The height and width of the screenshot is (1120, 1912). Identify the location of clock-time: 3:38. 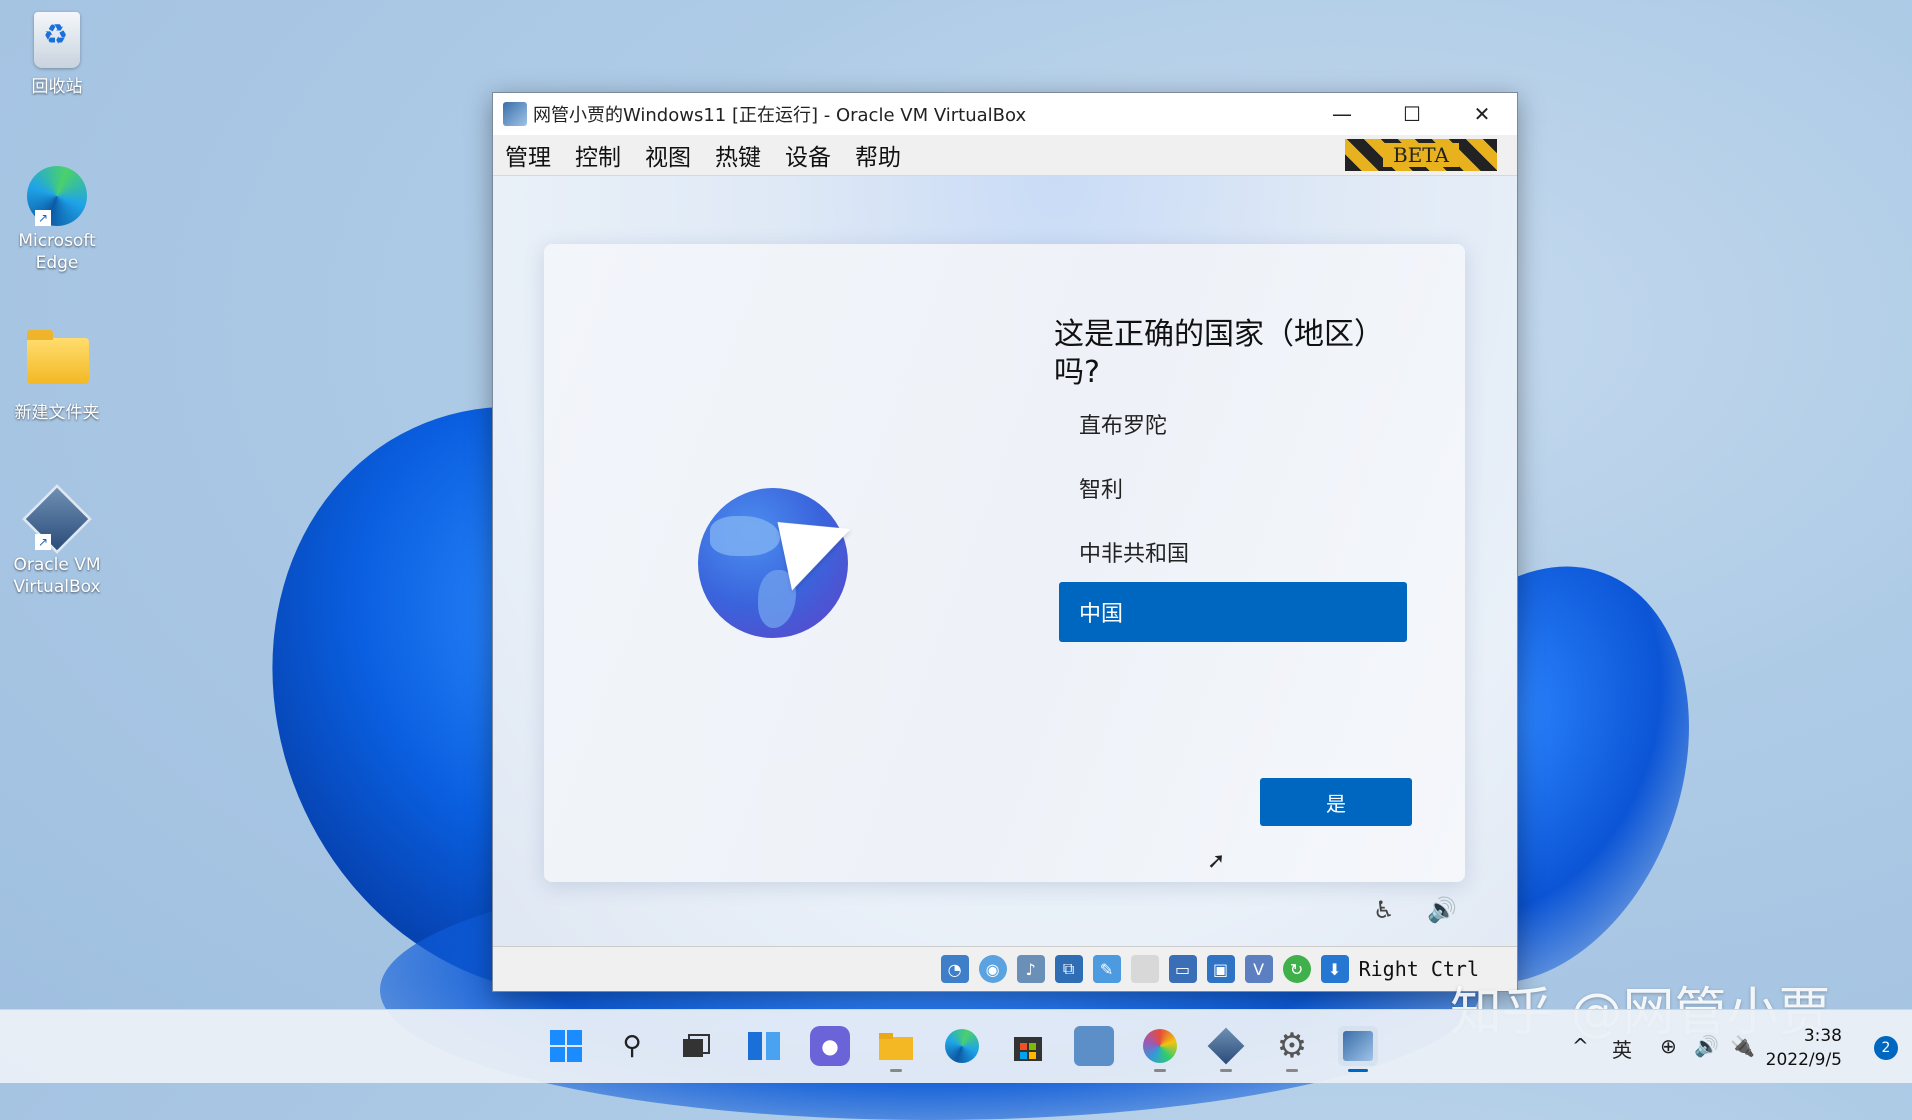
(1822, 1036).